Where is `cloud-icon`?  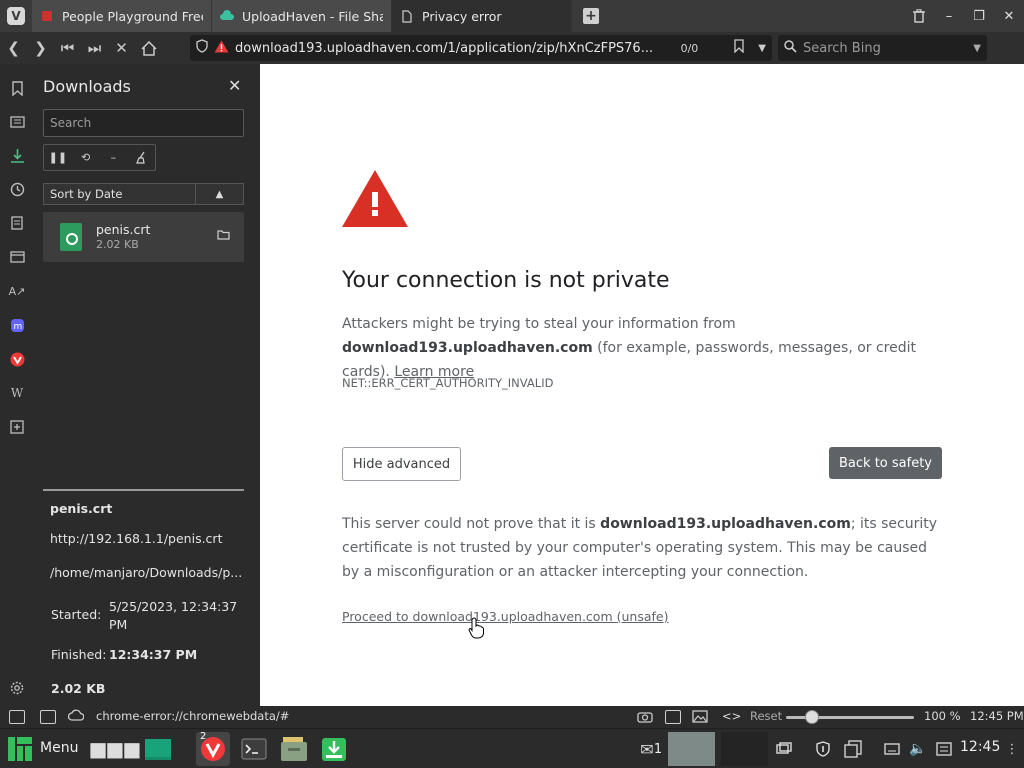 cloud-icon is located at coordinates (227, 16).